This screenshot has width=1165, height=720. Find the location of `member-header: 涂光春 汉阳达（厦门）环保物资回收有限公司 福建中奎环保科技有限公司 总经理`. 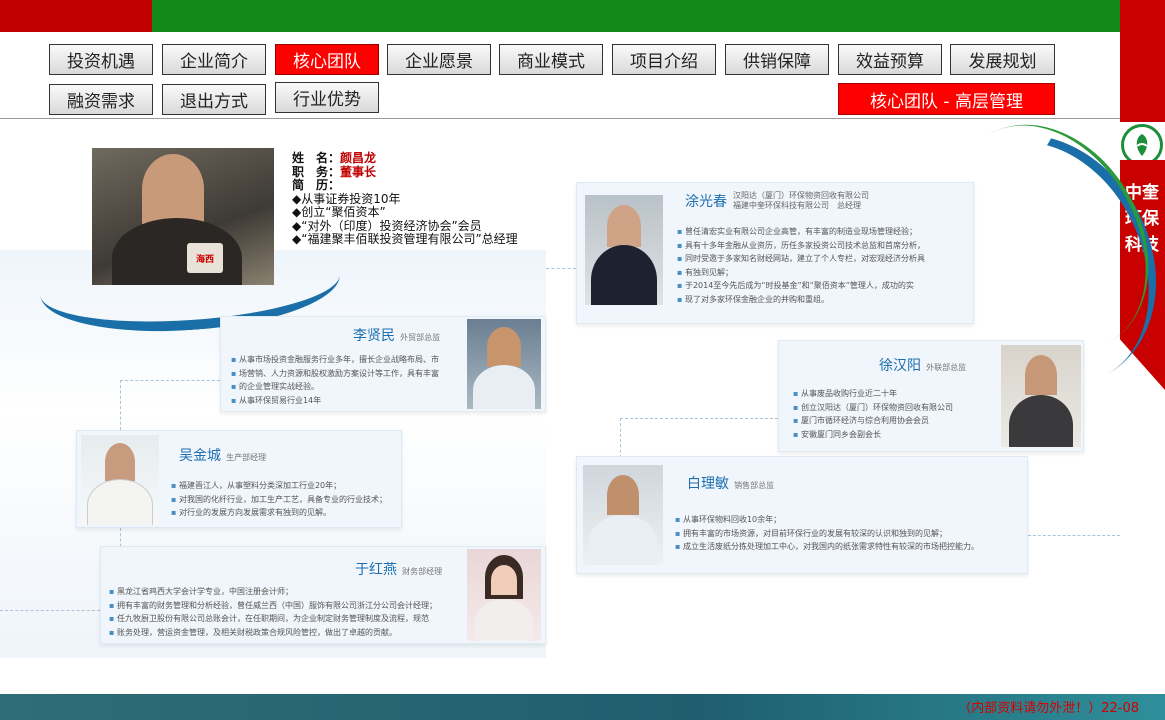

member-header: 涂光春 汉阳达（厦门）环保物资回收有限公司 福建中奎环保科技有限公司 总经理 is located at coordinates (777, 201).